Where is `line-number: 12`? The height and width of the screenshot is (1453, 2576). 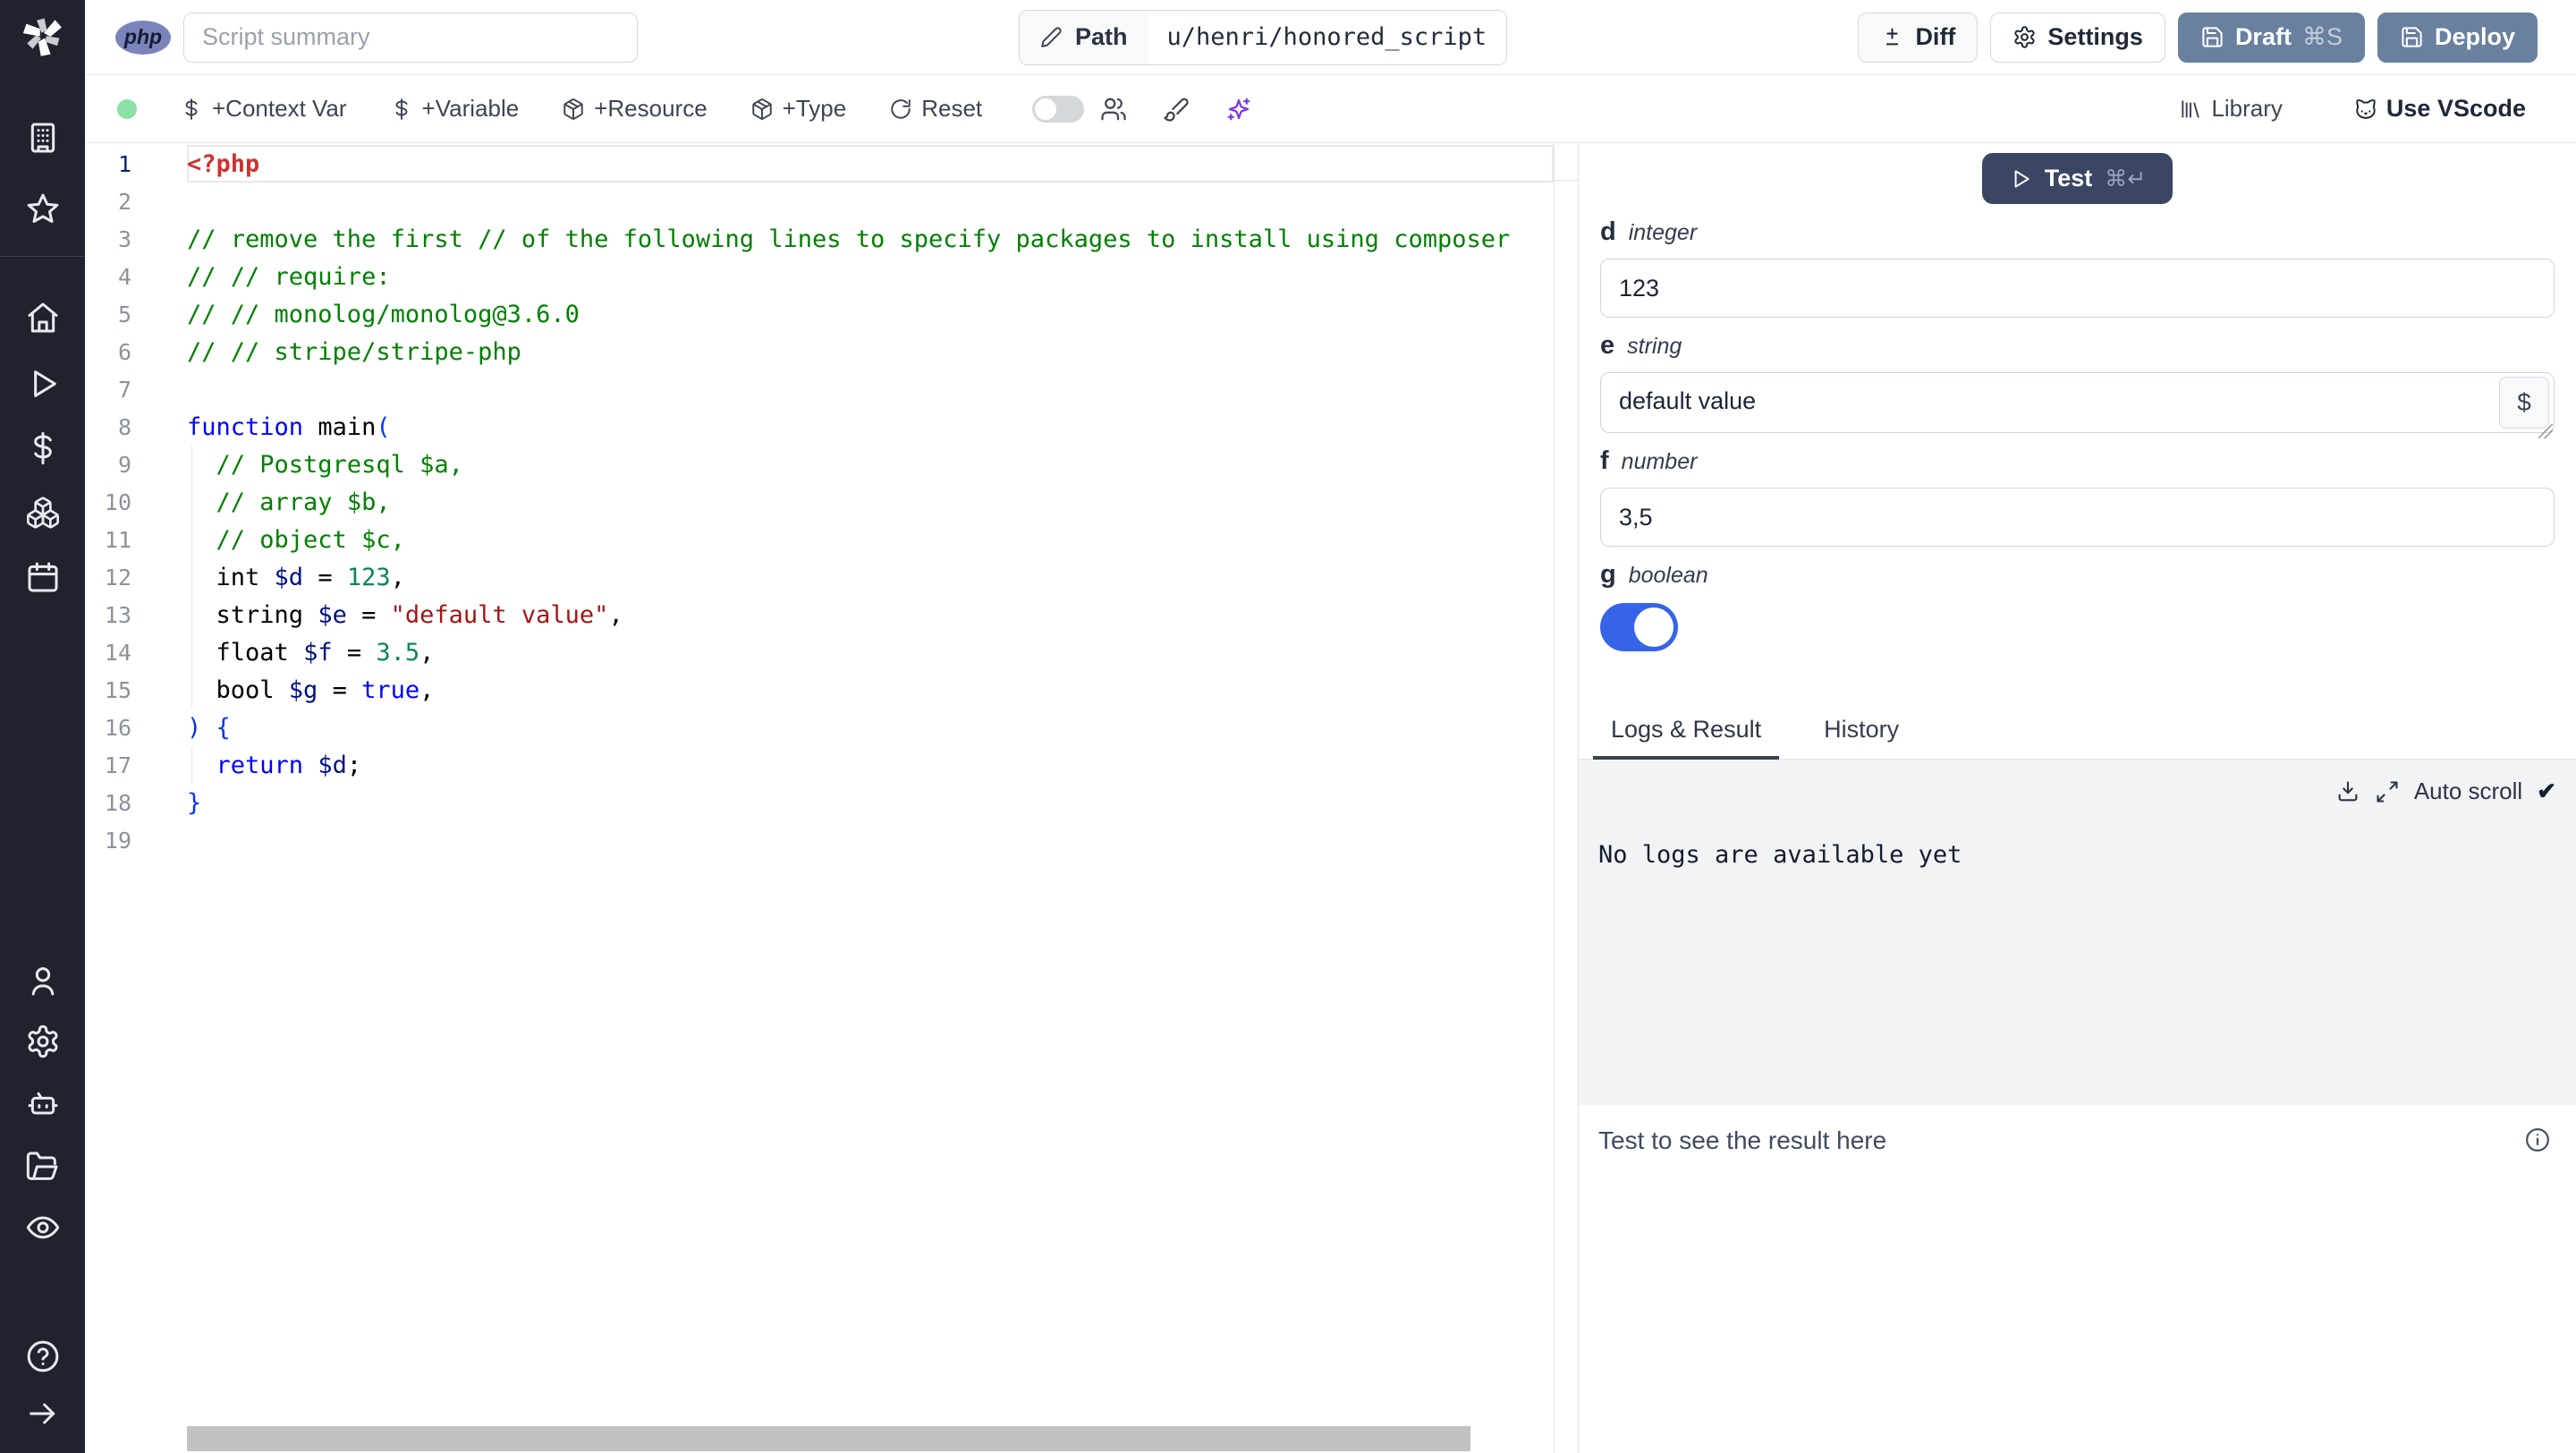
line-number: 12 is located at coordinates (117, 577).